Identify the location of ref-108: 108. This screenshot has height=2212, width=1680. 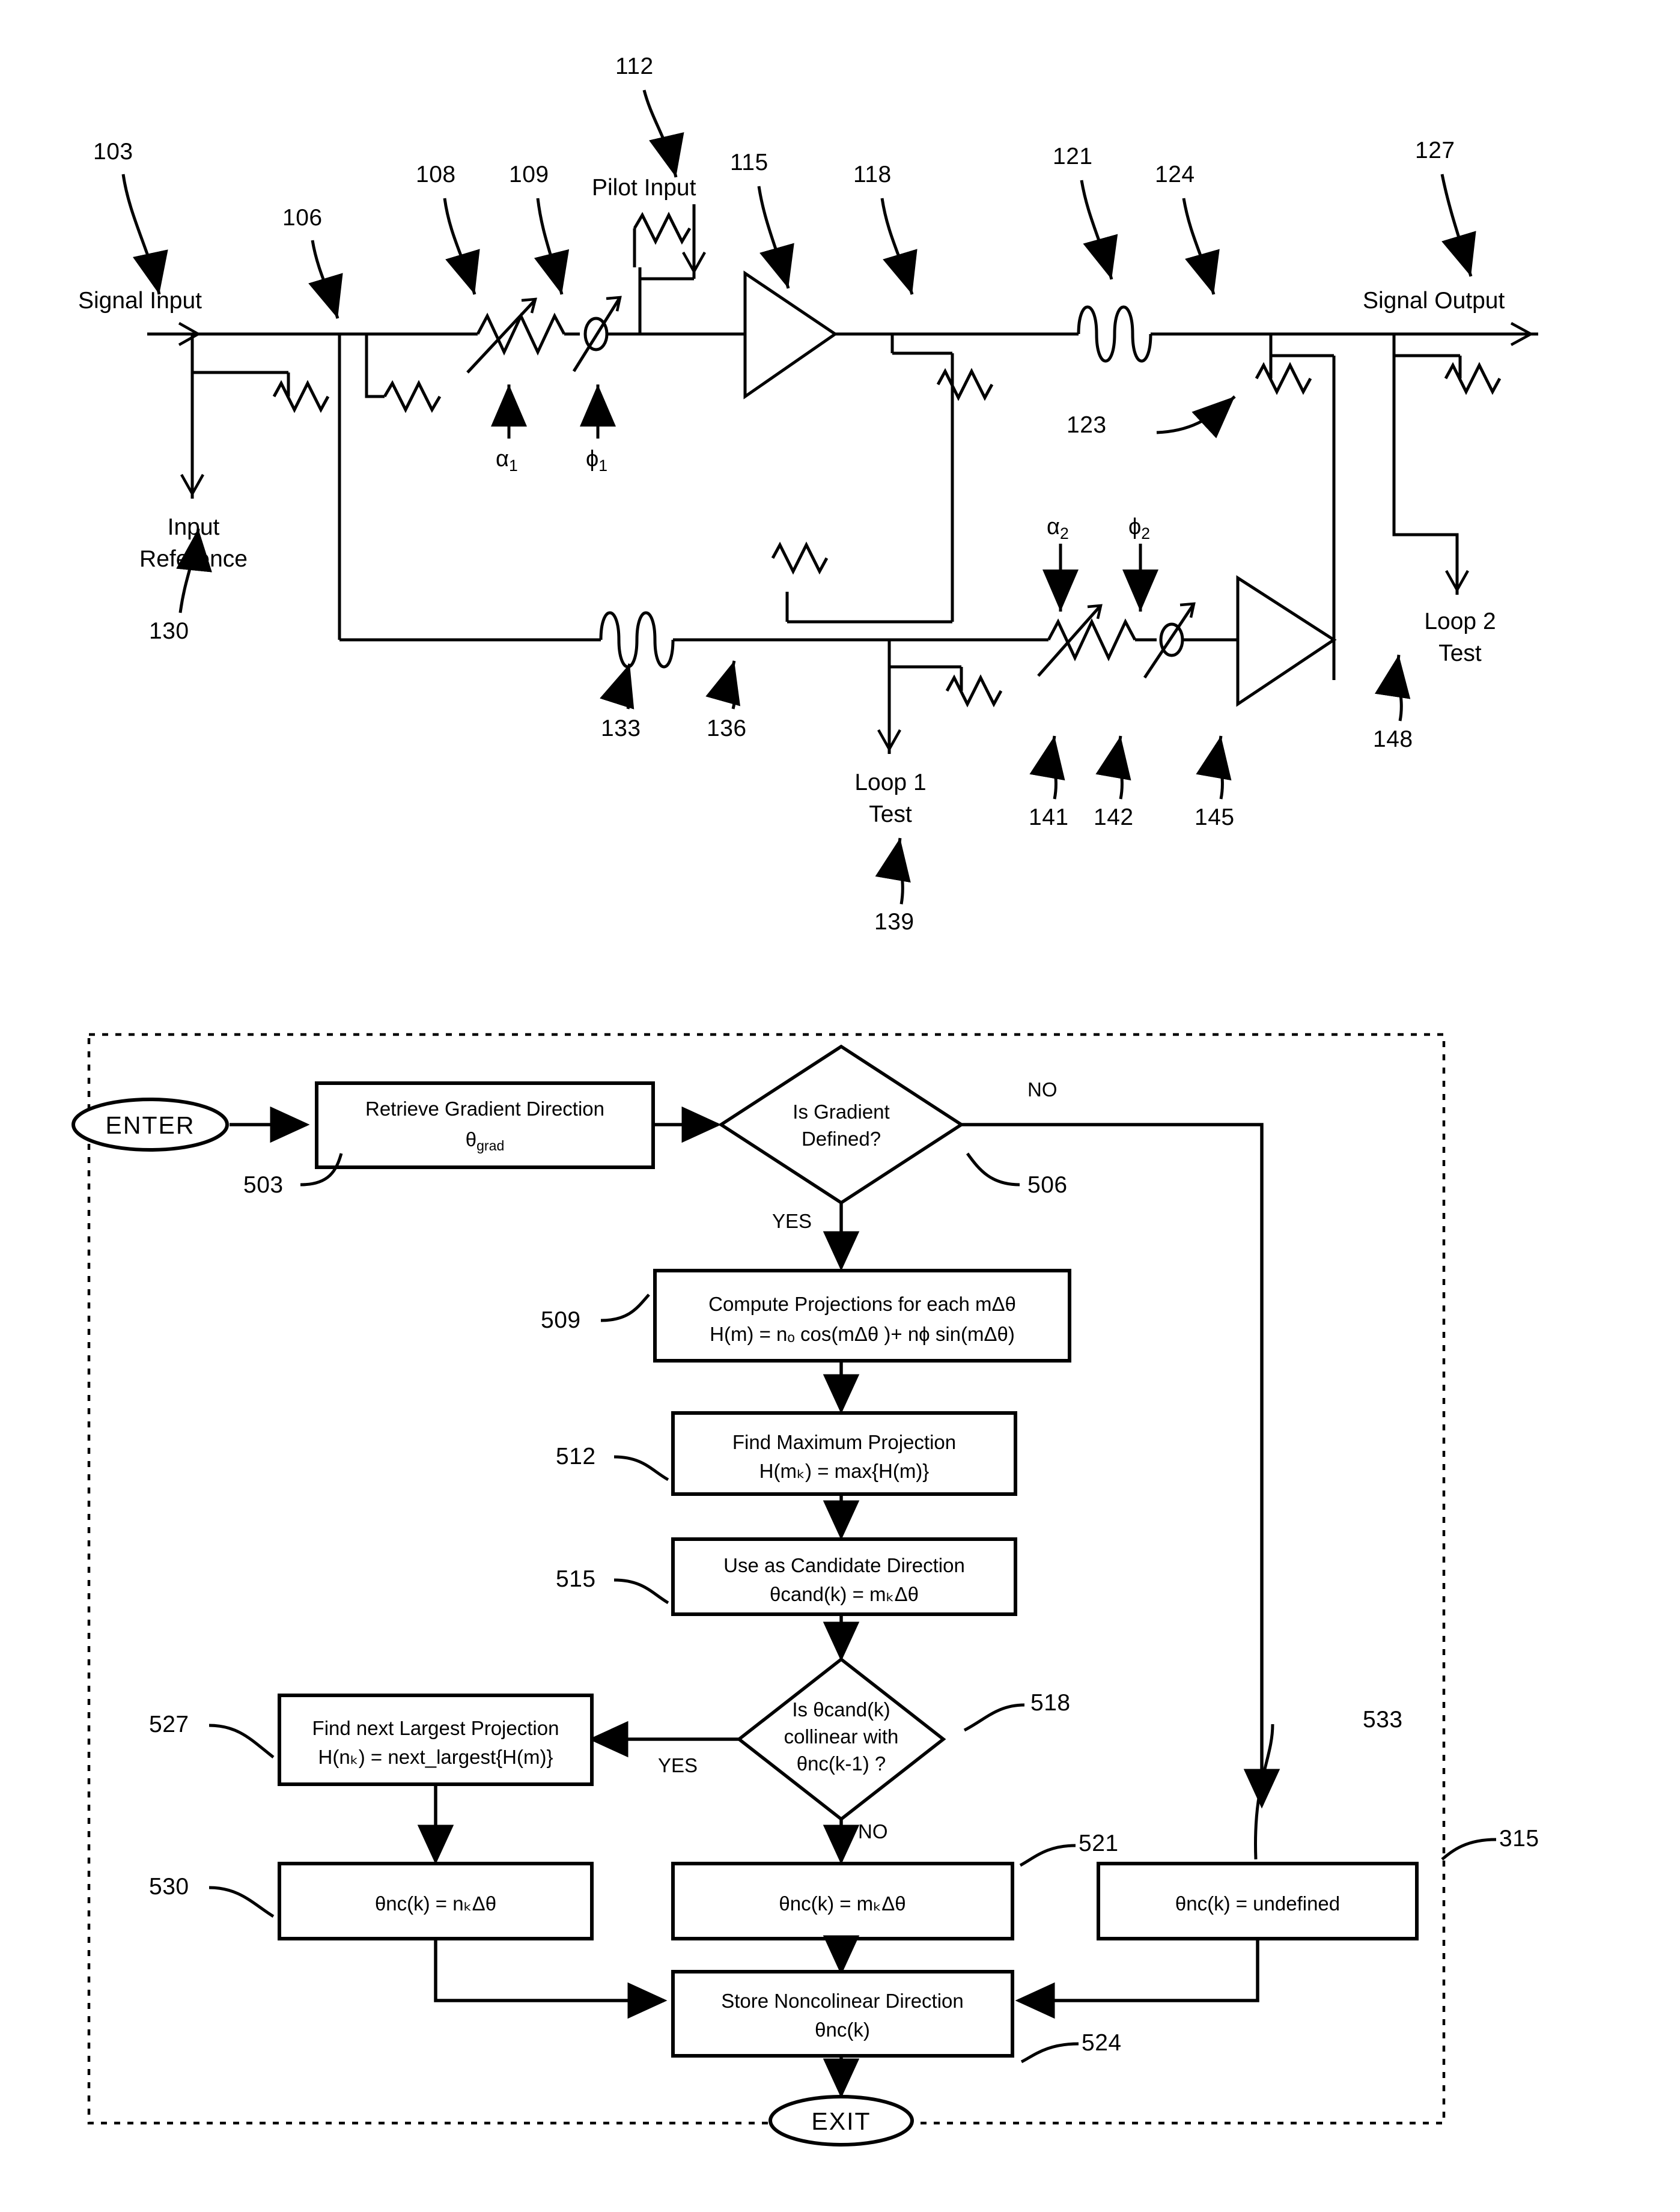
(436, 174).